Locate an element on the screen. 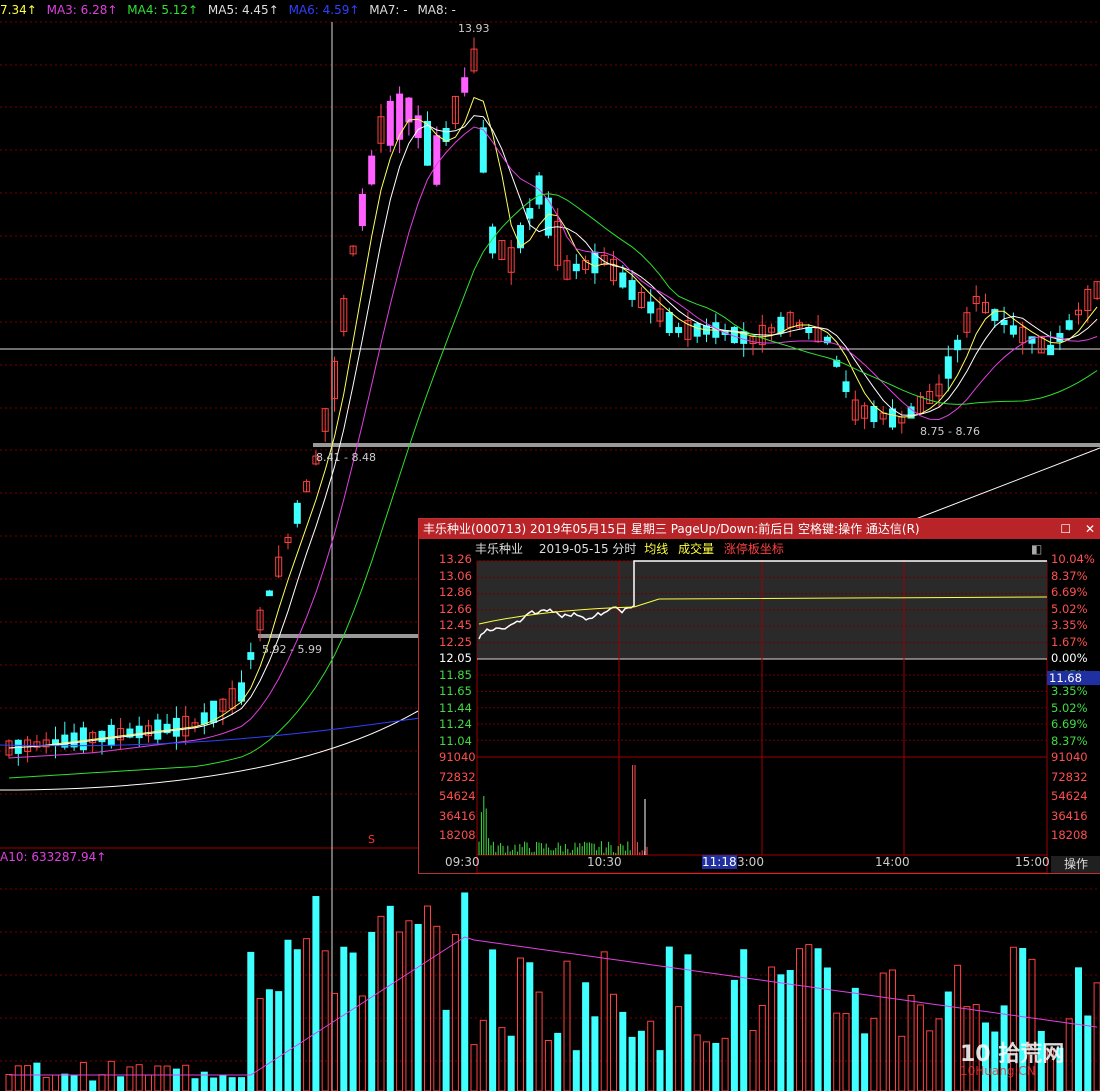  price-tick: 12.86 is located at coordinates (455, 592).